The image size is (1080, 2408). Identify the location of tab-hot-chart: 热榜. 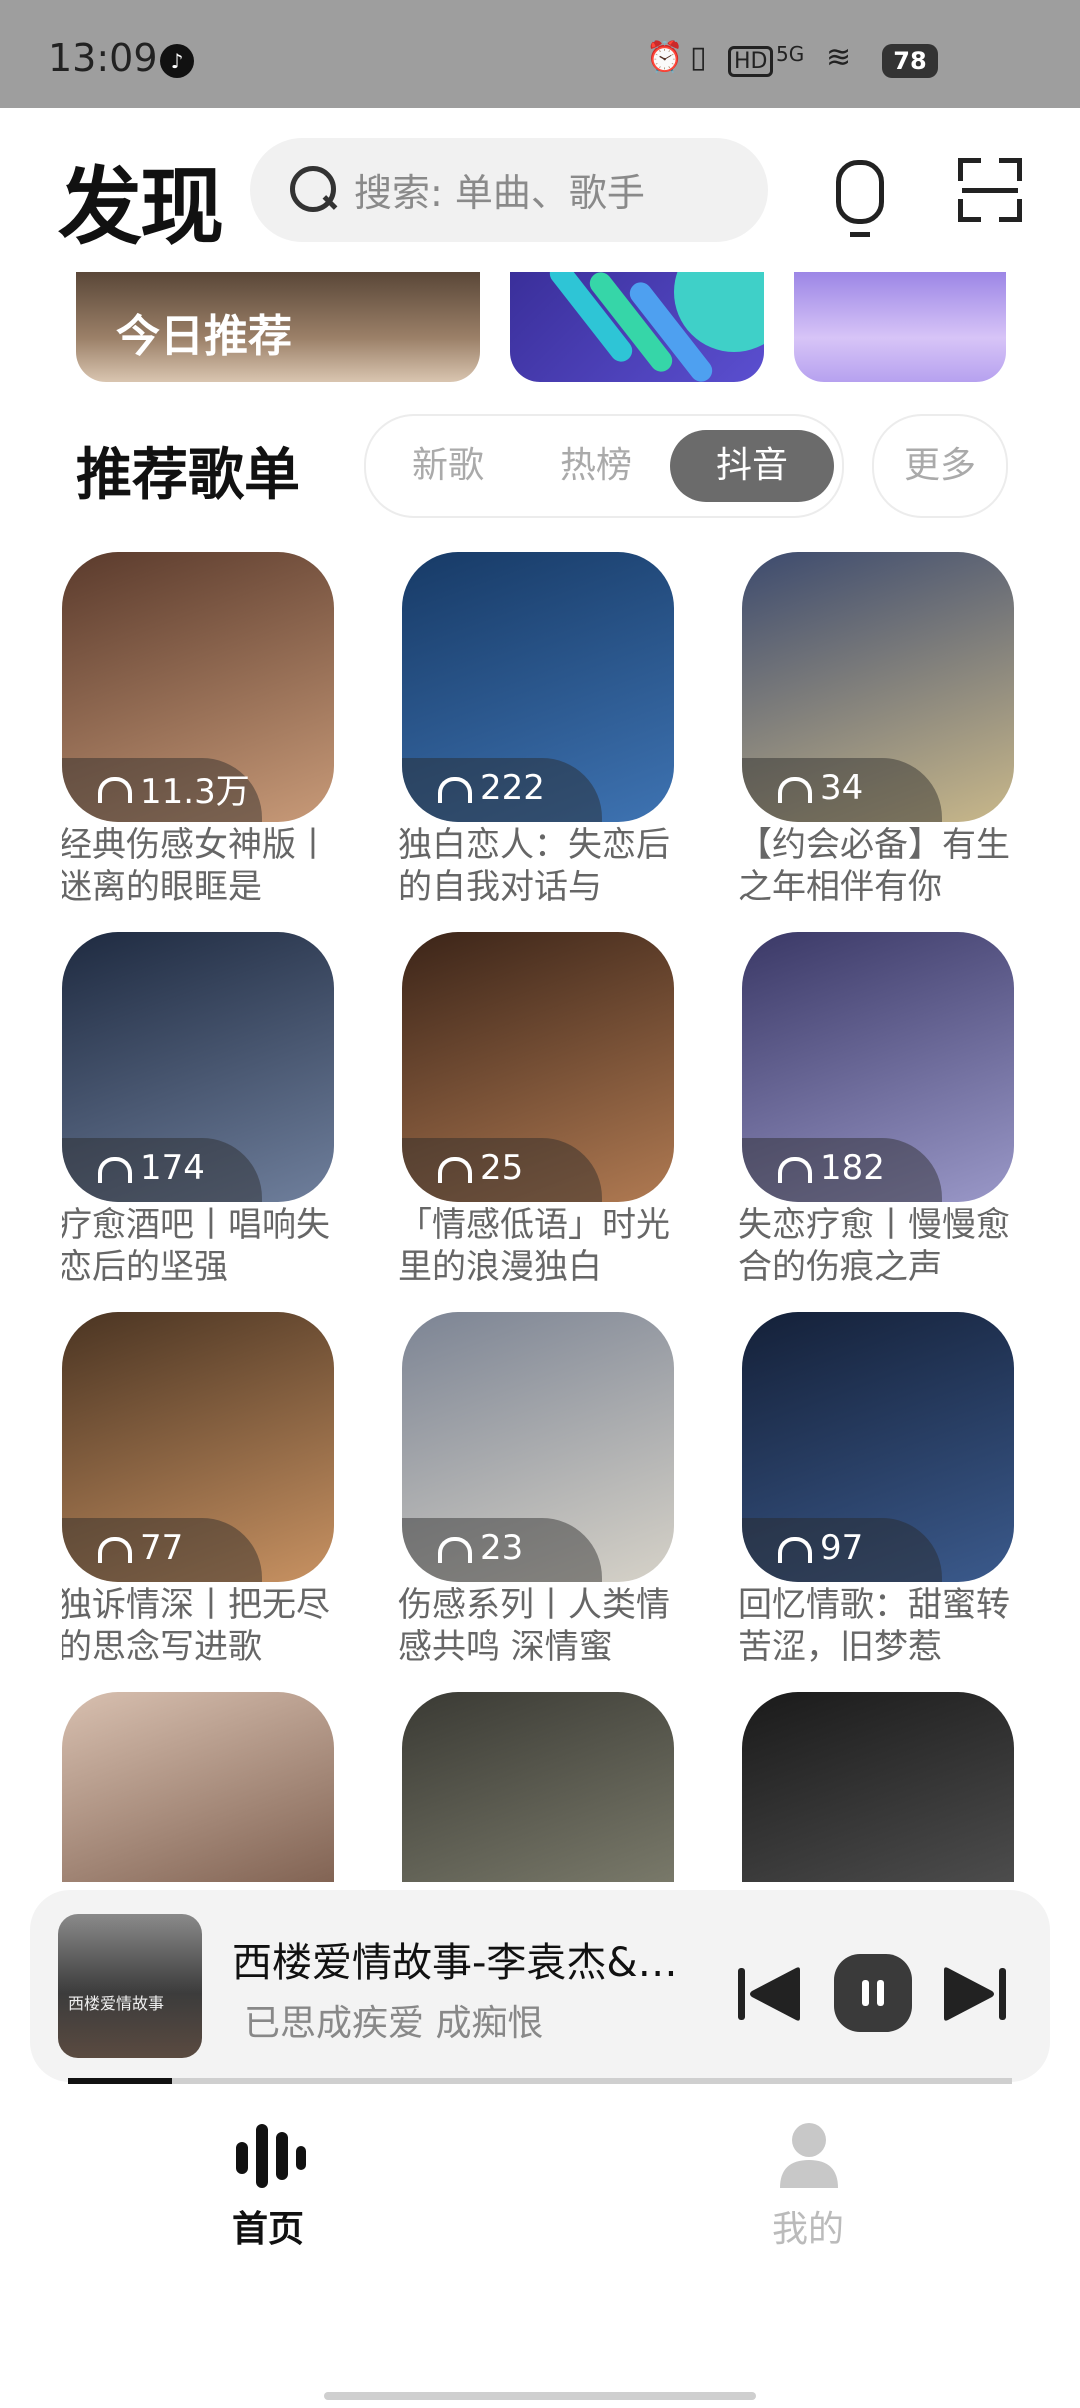
(596, 466).